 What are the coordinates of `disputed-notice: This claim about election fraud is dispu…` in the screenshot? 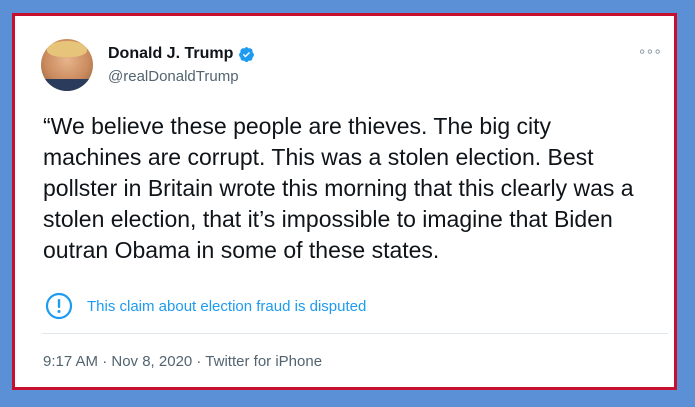 It's located at (205, 306).